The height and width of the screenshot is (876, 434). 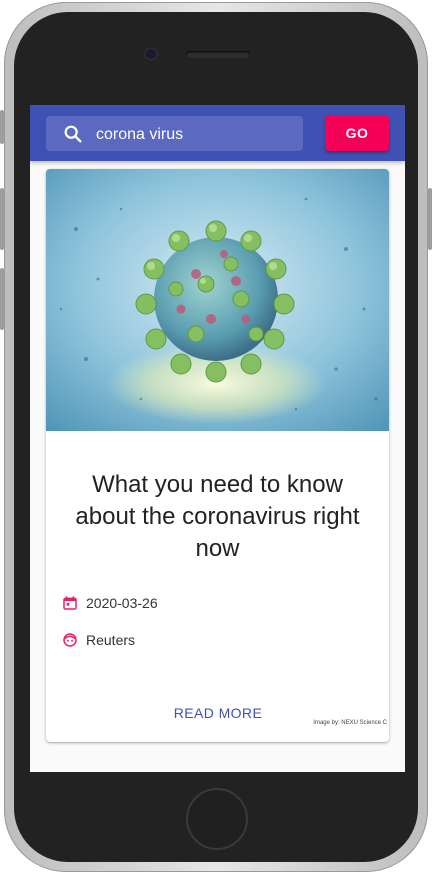 I want to click on mute-switch, so click(x=2, y=127).